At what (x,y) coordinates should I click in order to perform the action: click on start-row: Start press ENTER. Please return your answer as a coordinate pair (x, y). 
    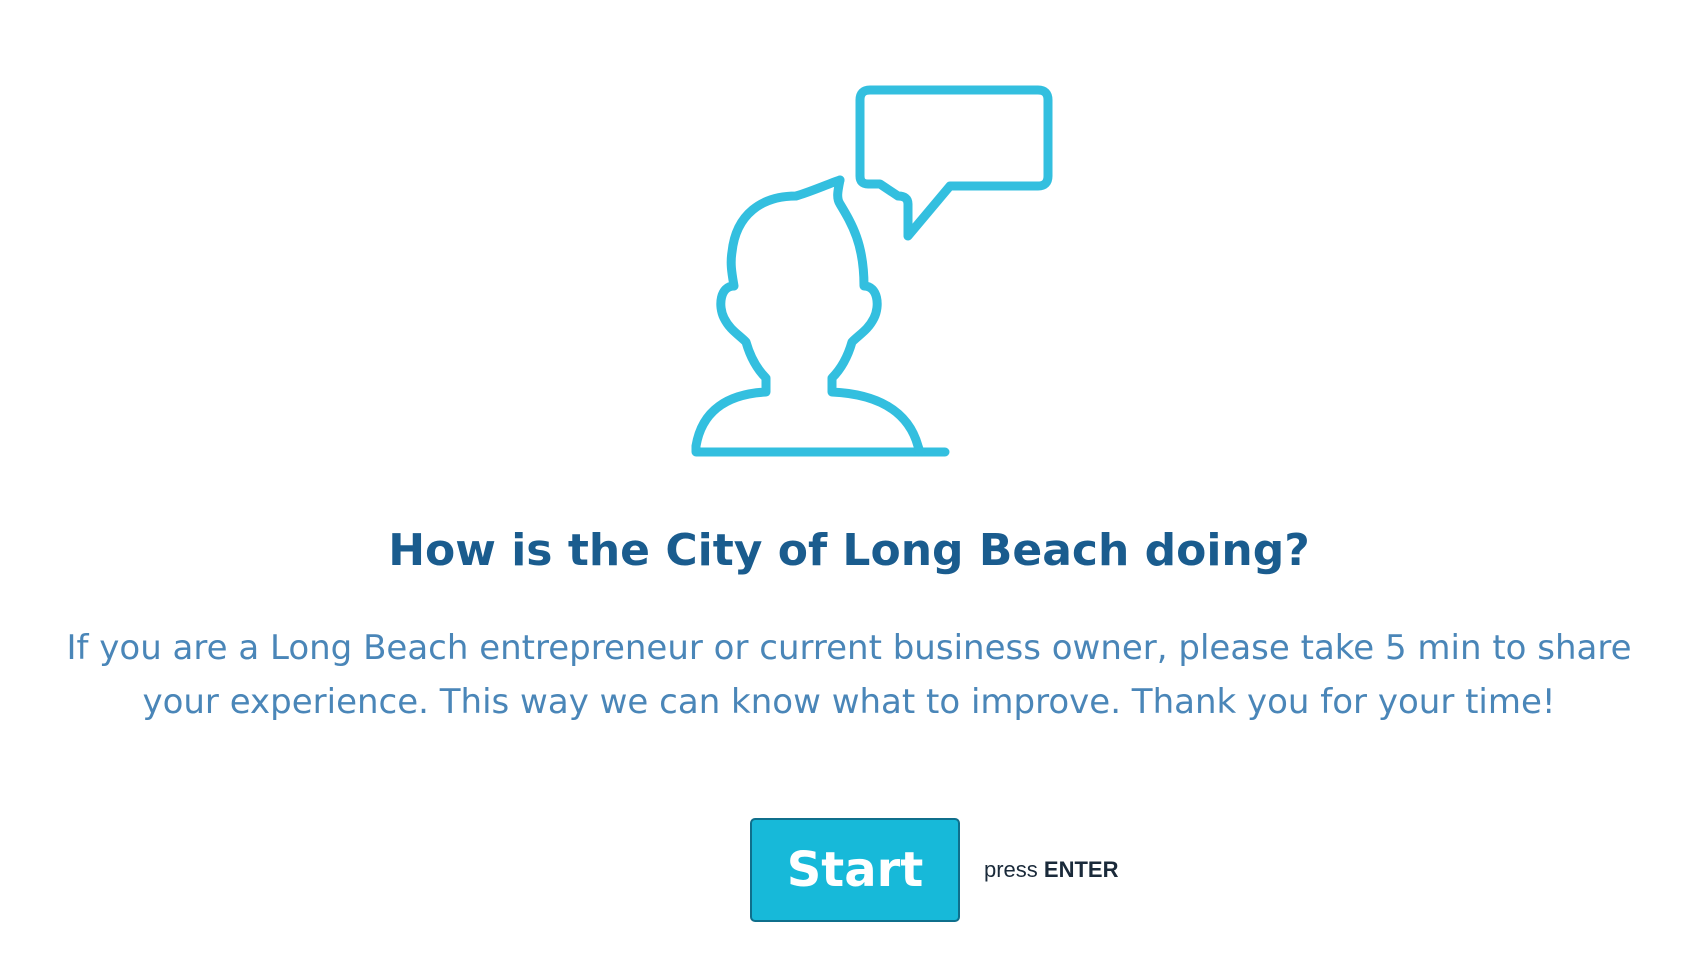
    Looking at the image, I should click on (934, 870).